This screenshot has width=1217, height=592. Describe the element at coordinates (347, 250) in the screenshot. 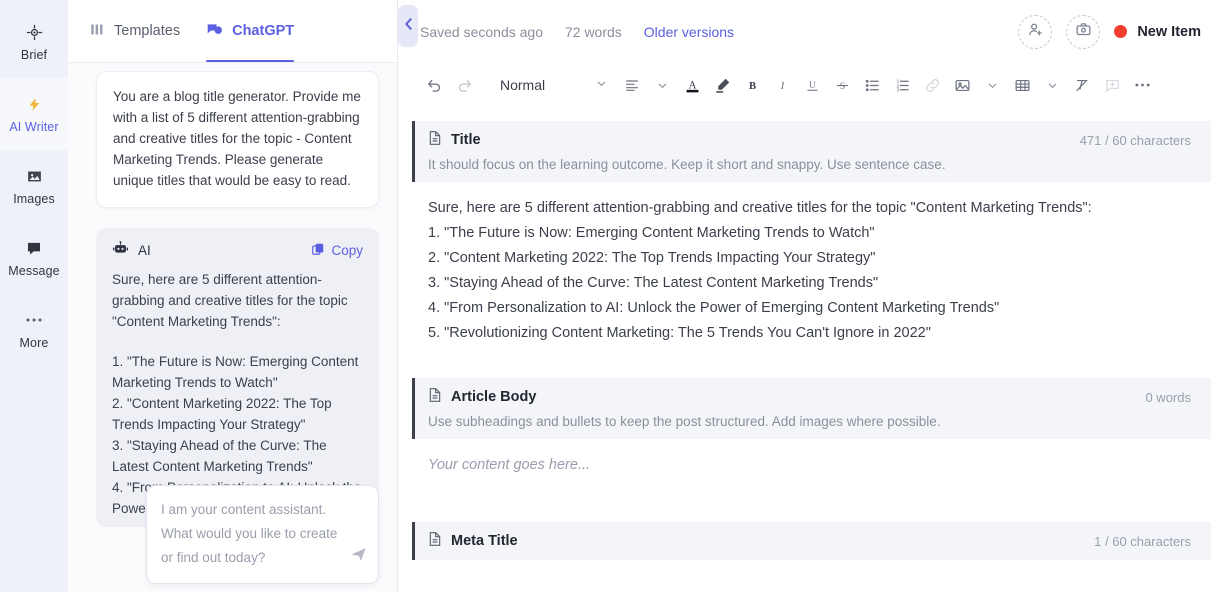

I see `copy-label: Copy` at that location.